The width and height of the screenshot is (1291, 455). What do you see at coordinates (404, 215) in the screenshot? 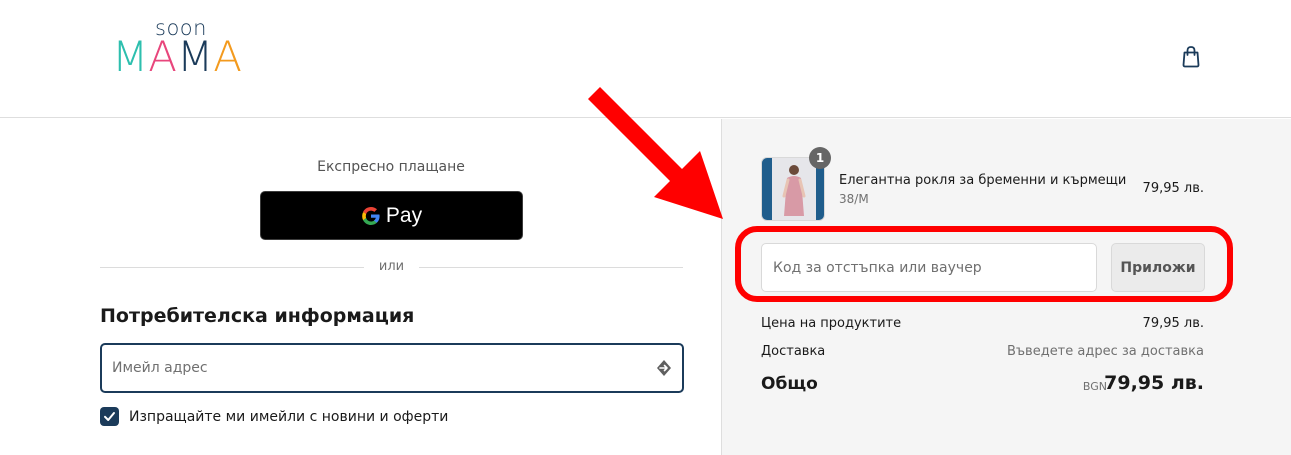
I see `google-pay-label: Pay` at bounding box center [404, 215].